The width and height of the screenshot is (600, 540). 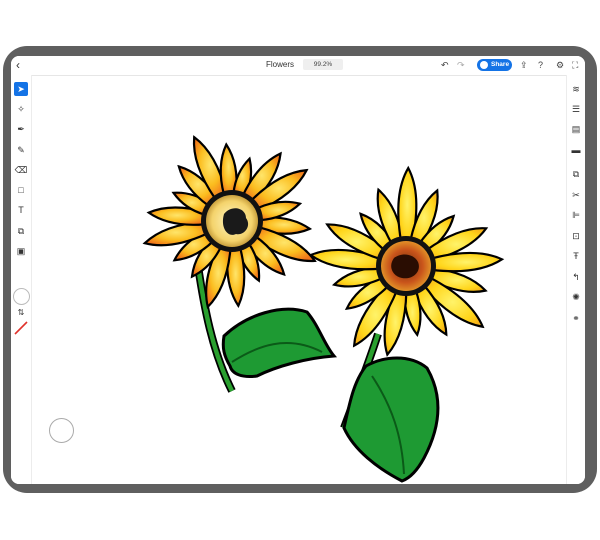 What do you see at coordinates (280, 64) in the screenshot?
I see `document-title: Flowers` at bounding box center [280, 64].